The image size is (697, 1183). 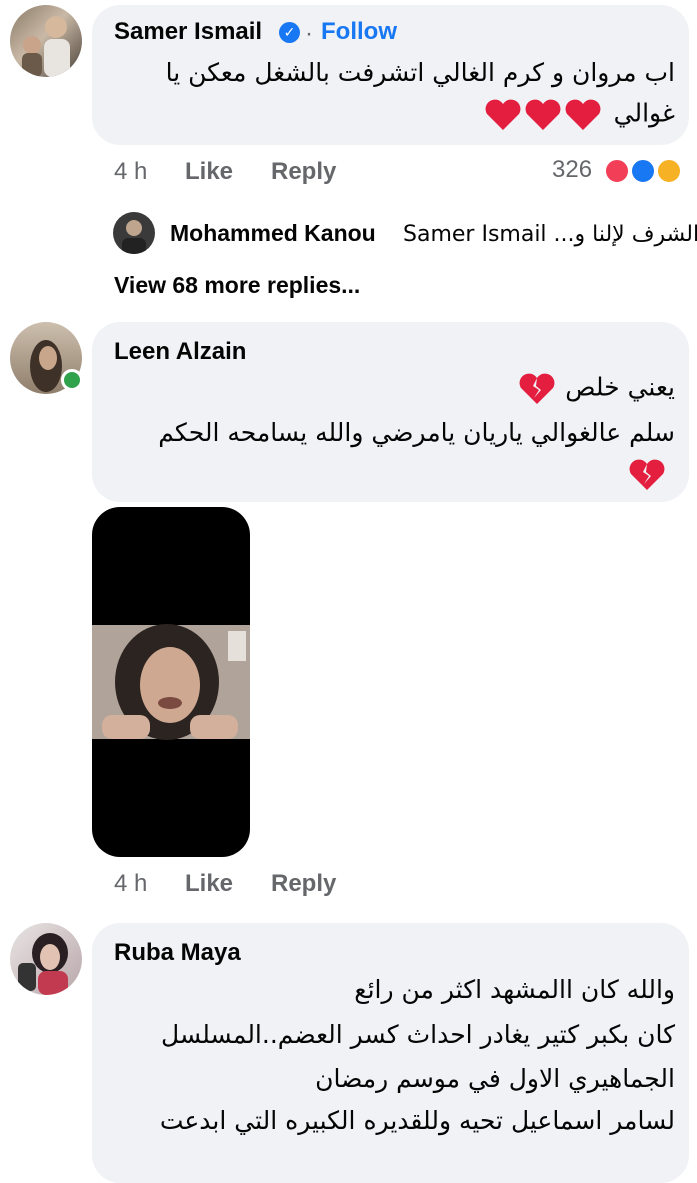 I want to click on comment-text-line-1: يعني خلص, so click(x=597, y=391).